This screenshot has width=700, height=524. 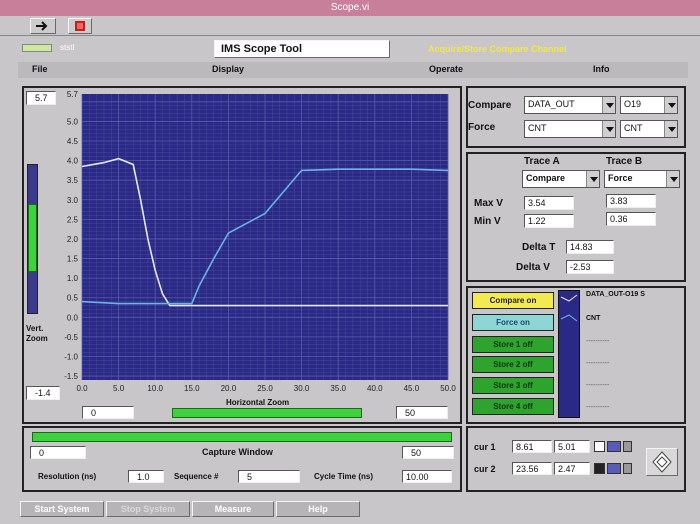 I want to click on x-tick-label: 35.0, so click(x=338, y=388).